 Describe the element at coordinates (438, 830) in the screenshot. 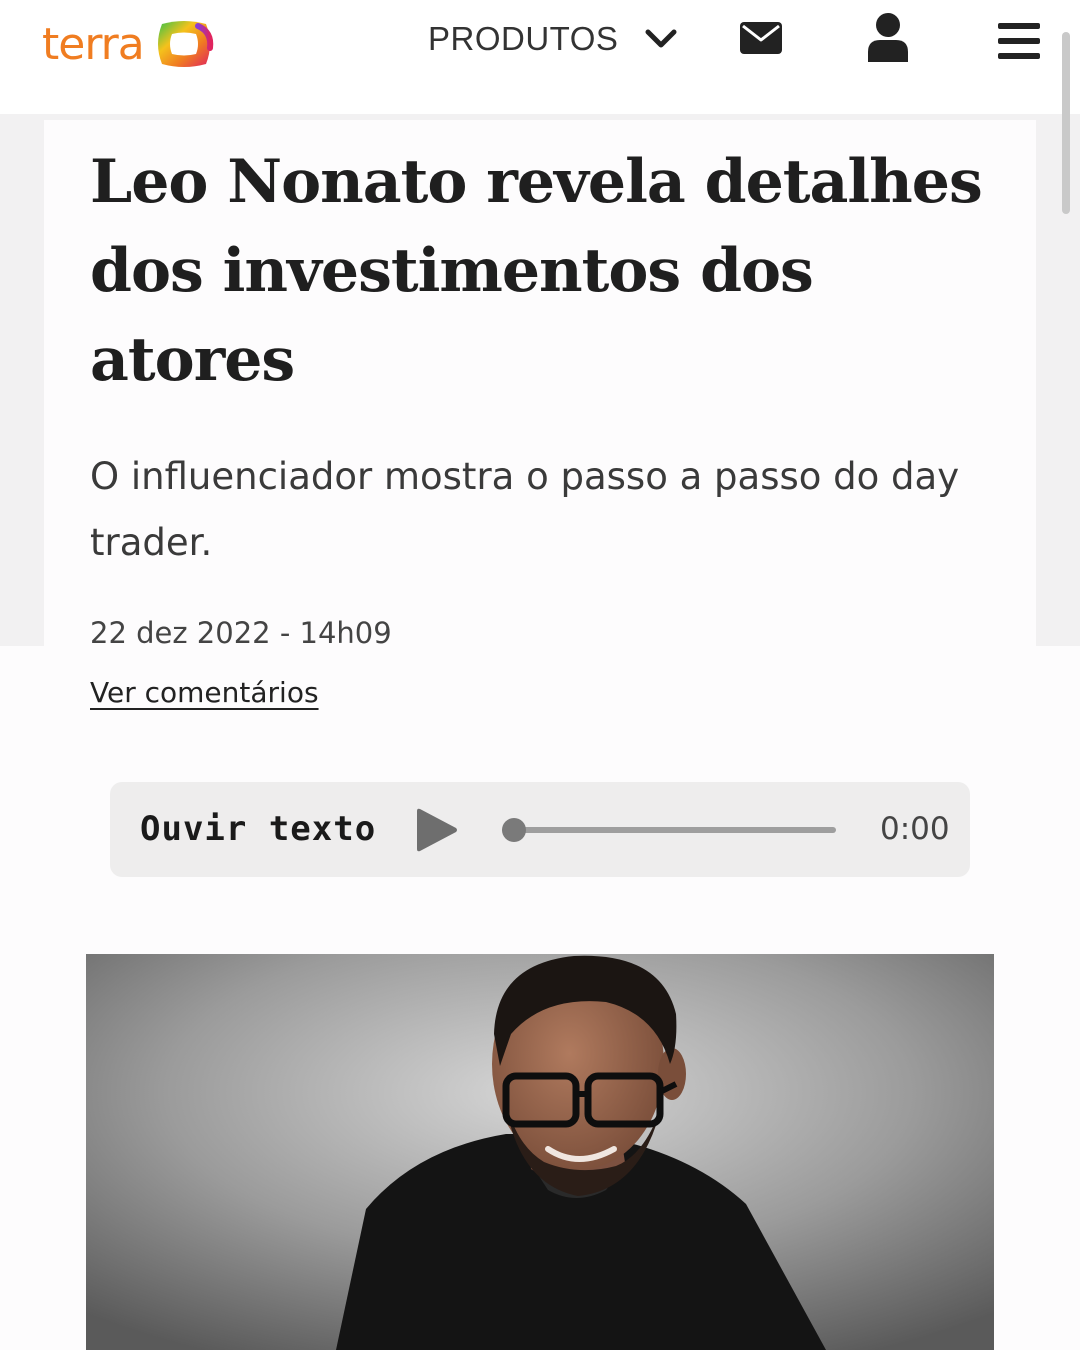

I see `play-icon` at that location.